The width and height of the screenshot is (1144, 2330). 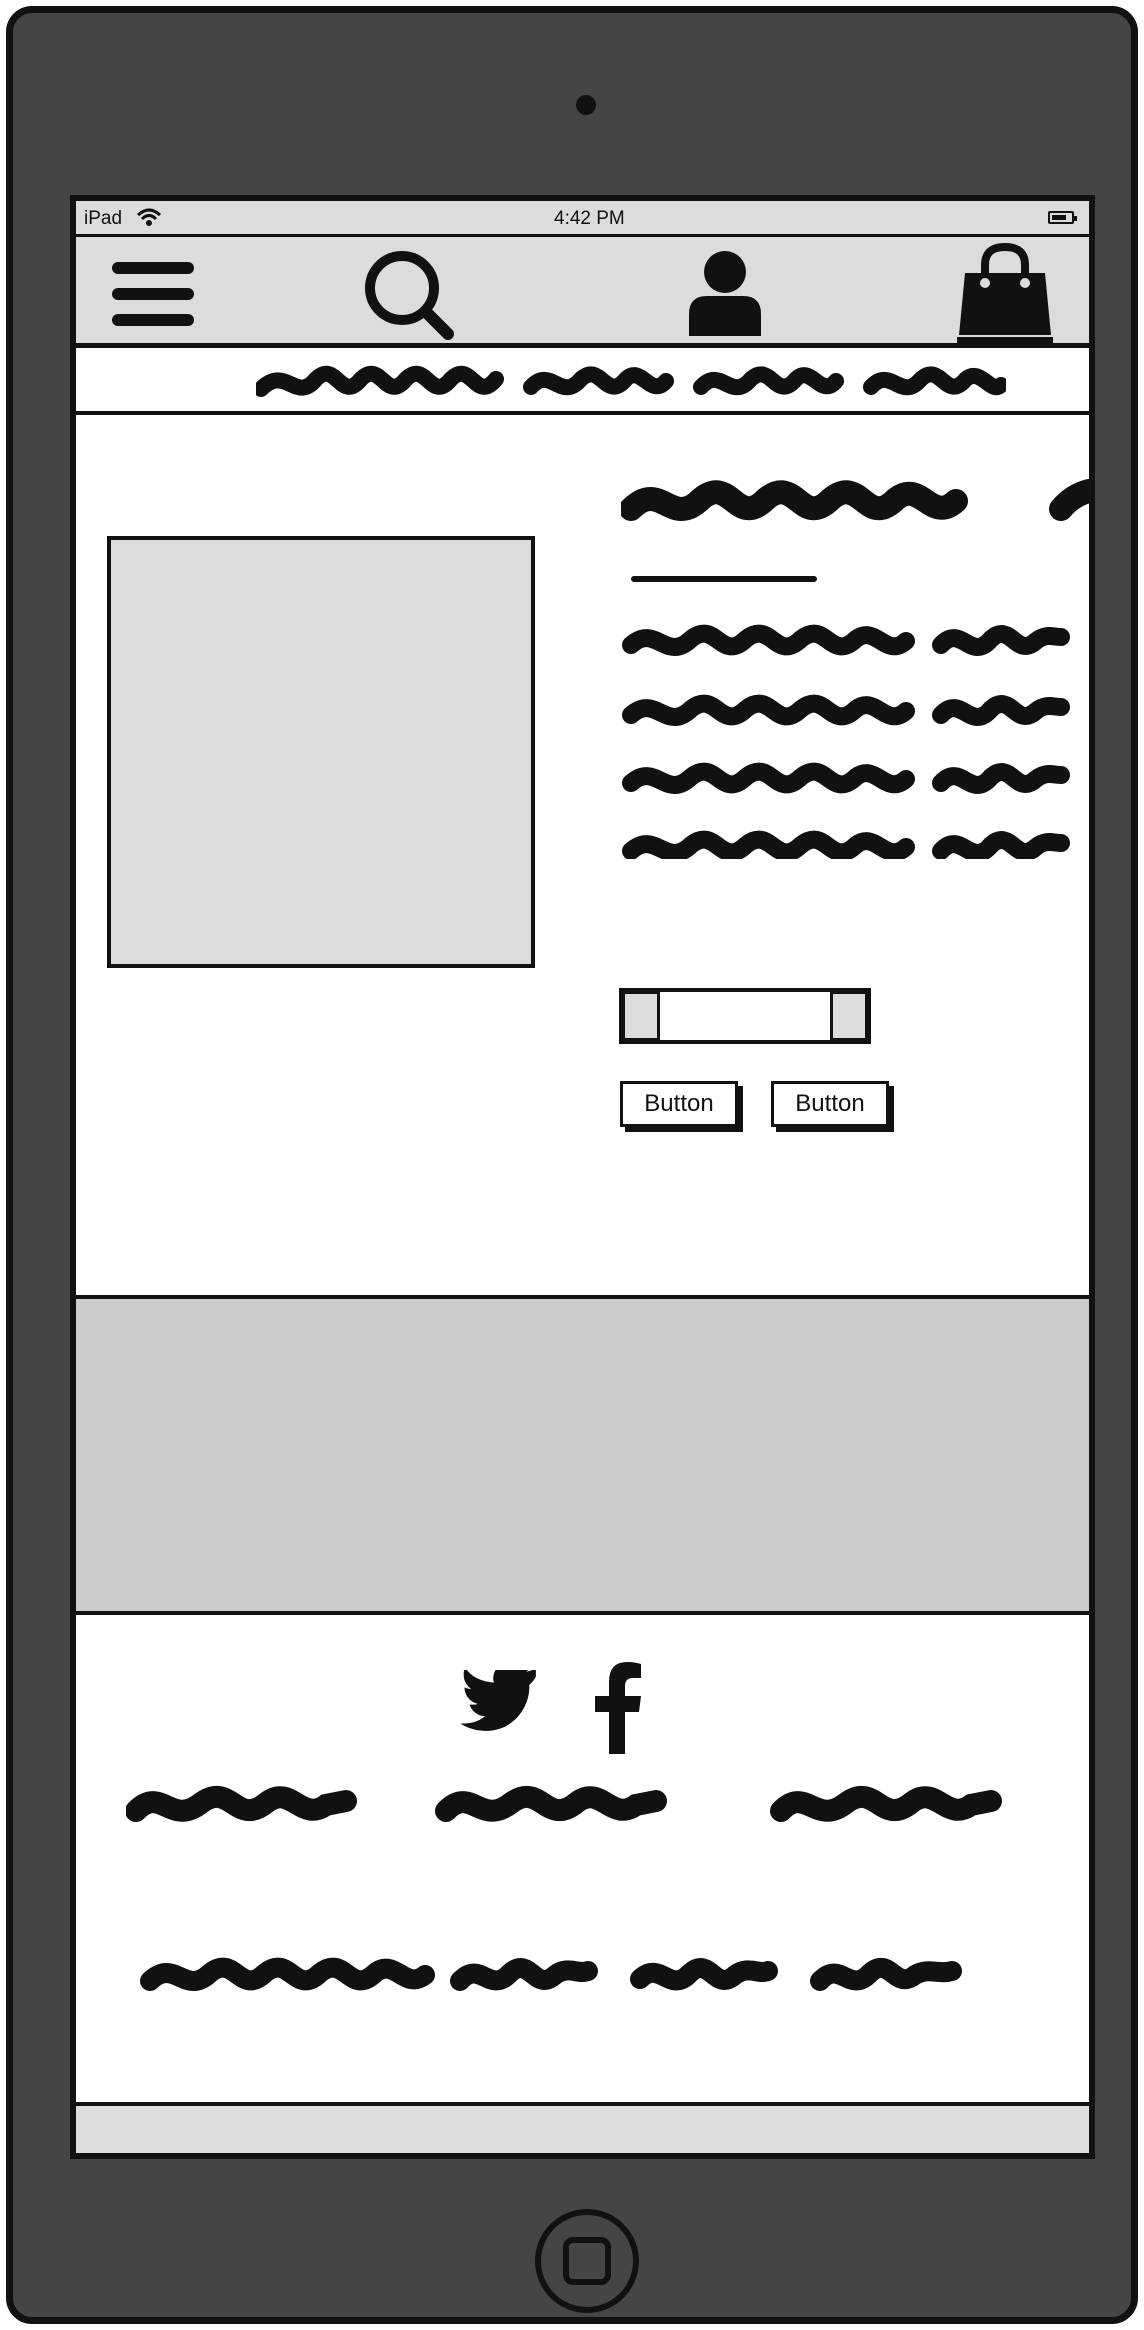 I want to click on product-description-scribble, so click(x=846, y=741).